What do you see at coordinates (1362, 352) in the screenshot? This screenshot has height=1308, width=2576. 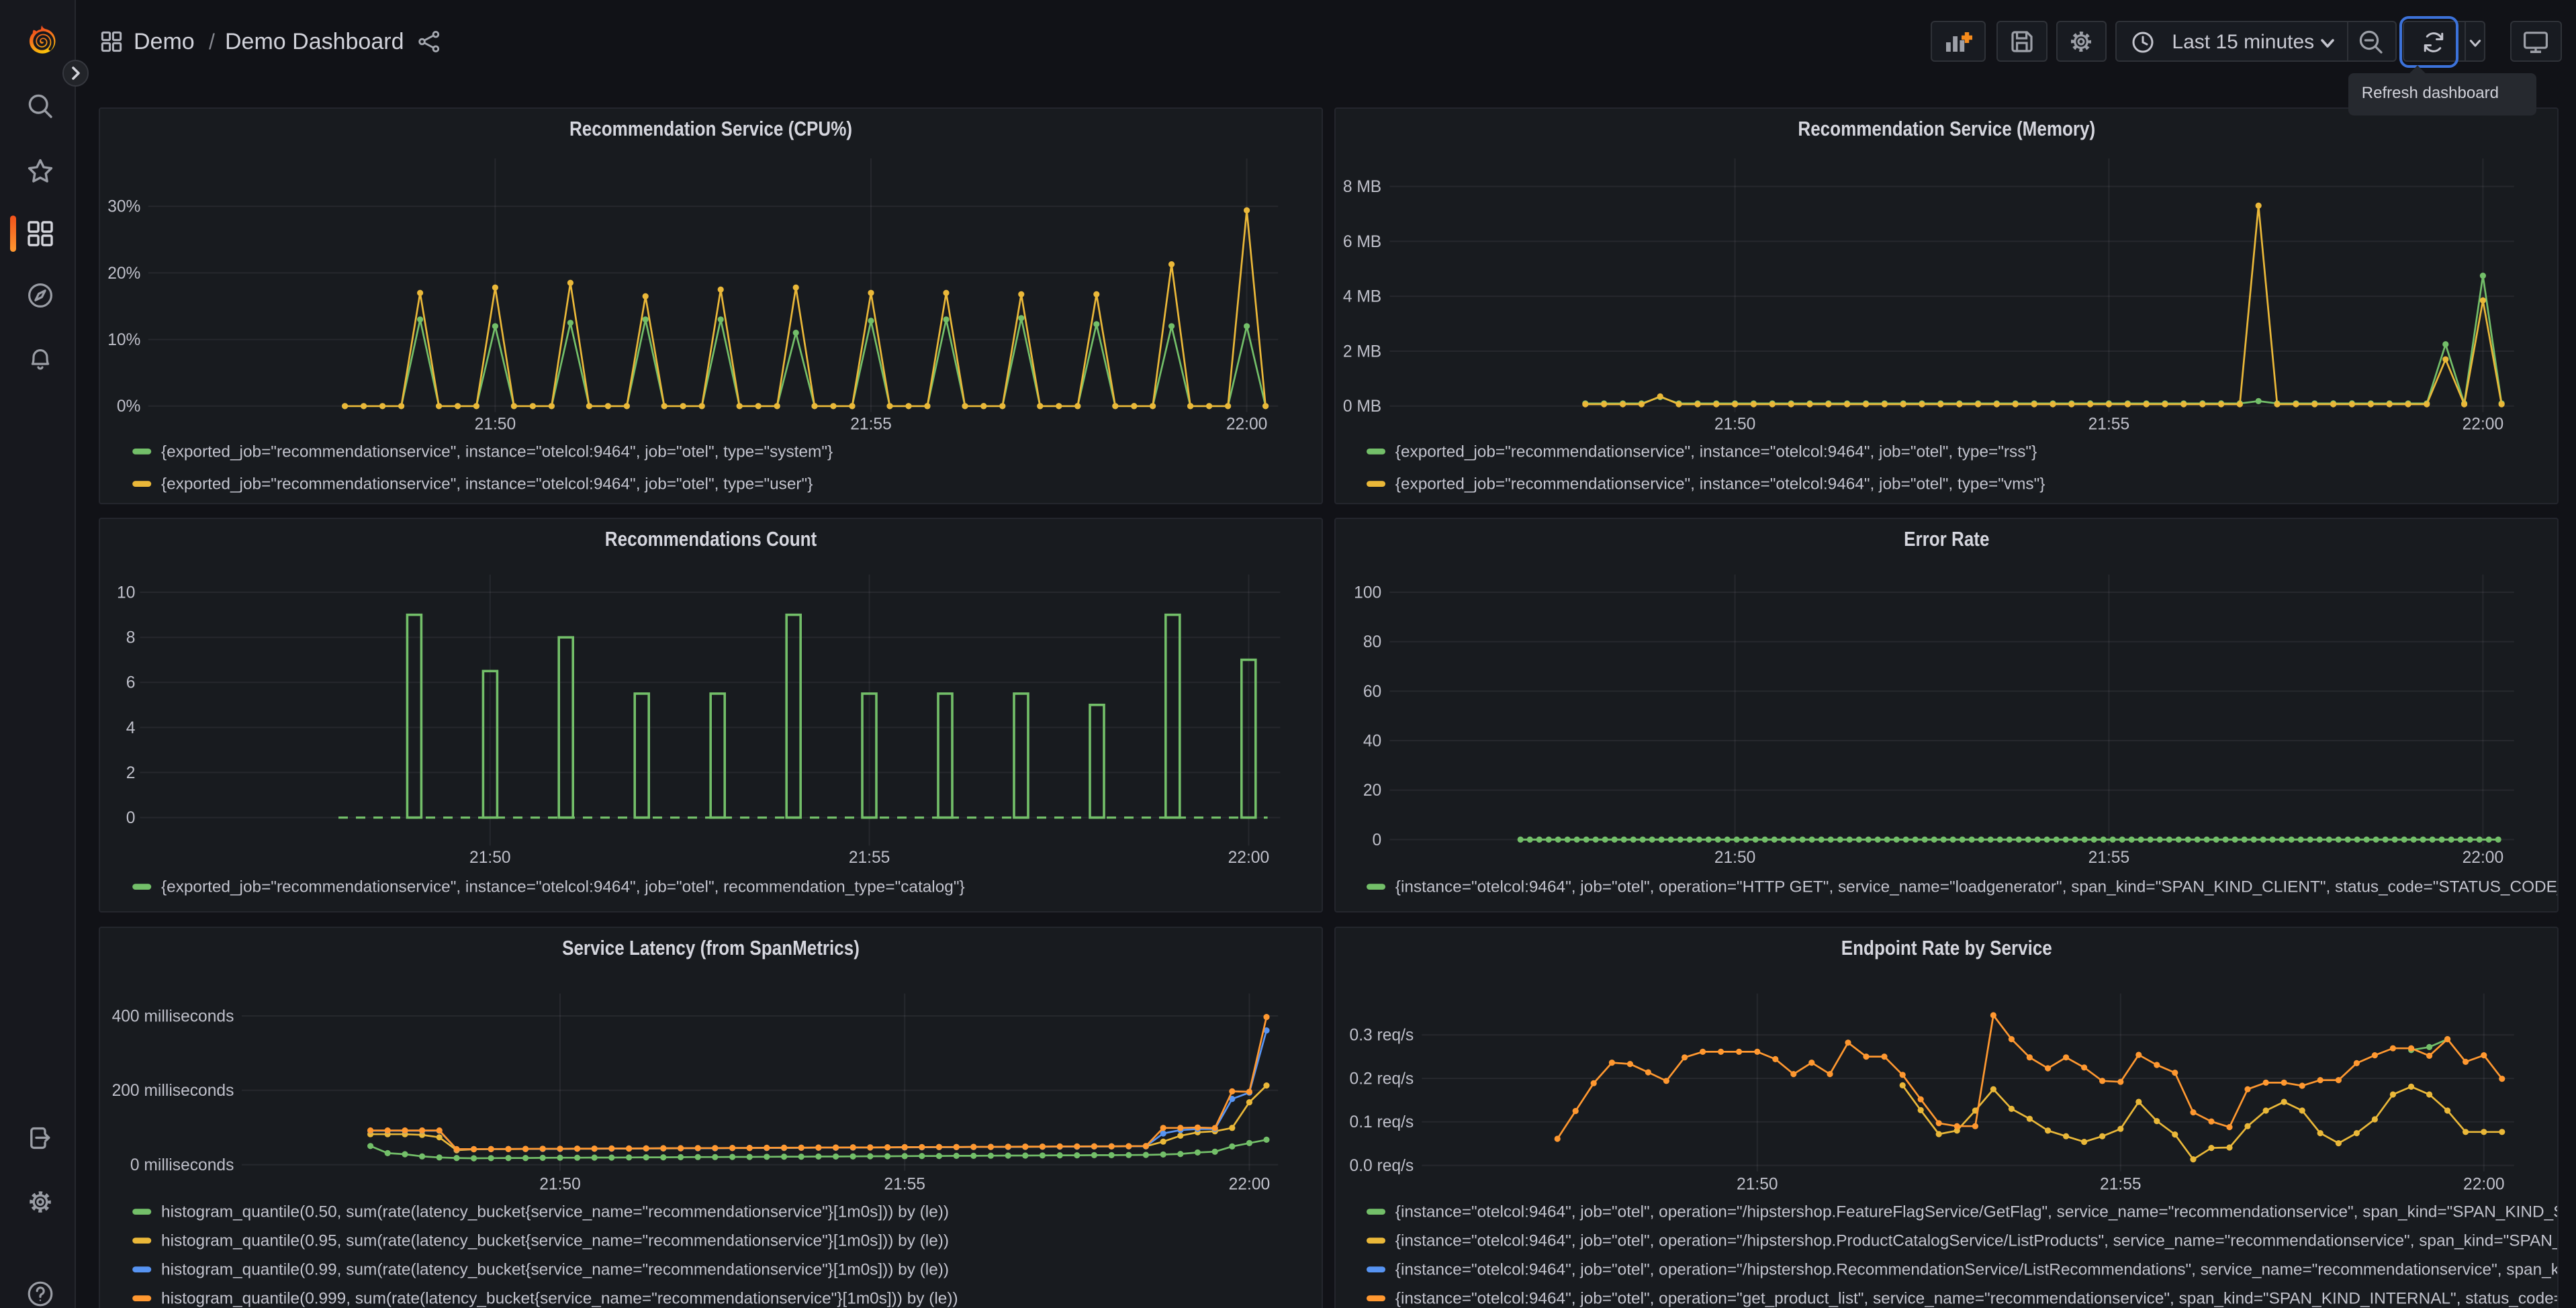 I see `svg-text: 2 MB` at bounding box center [1362, 352].